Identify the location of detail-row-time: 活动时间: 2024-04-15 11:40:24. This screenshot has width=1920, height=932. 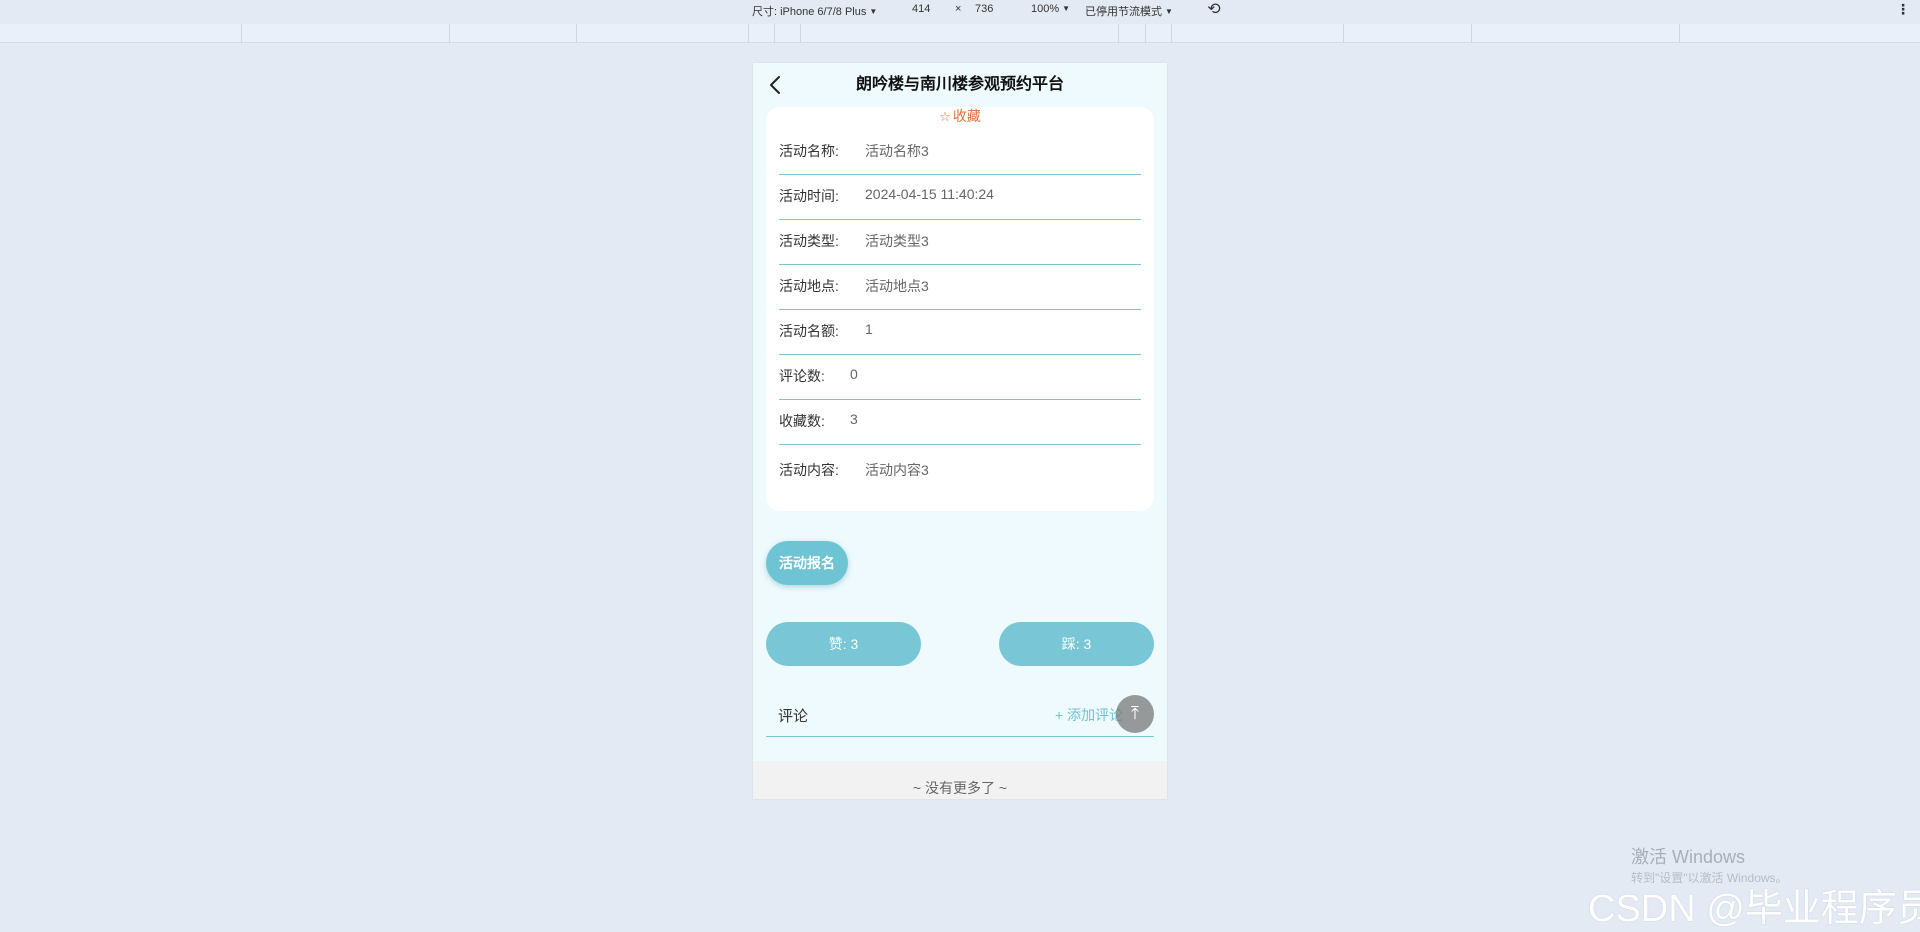
(960, 197).